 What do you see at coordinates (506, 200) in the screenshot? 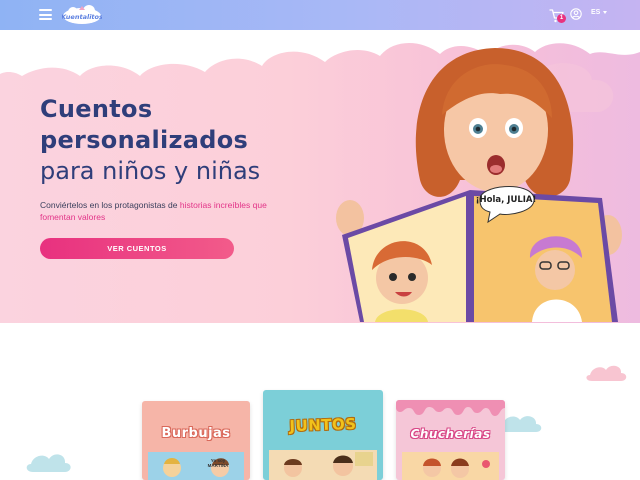
I see `speech-bubble-text: ¡Hola, JULIA!` at bounding box center [506, 200].